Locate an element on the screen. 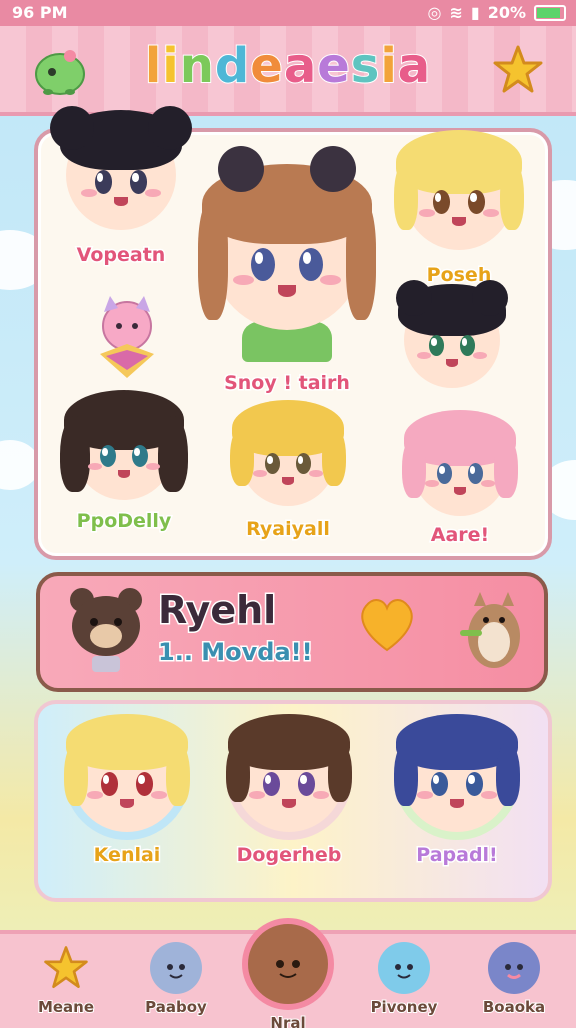  status-time: 96 PM is located at coordinates (40, 12).